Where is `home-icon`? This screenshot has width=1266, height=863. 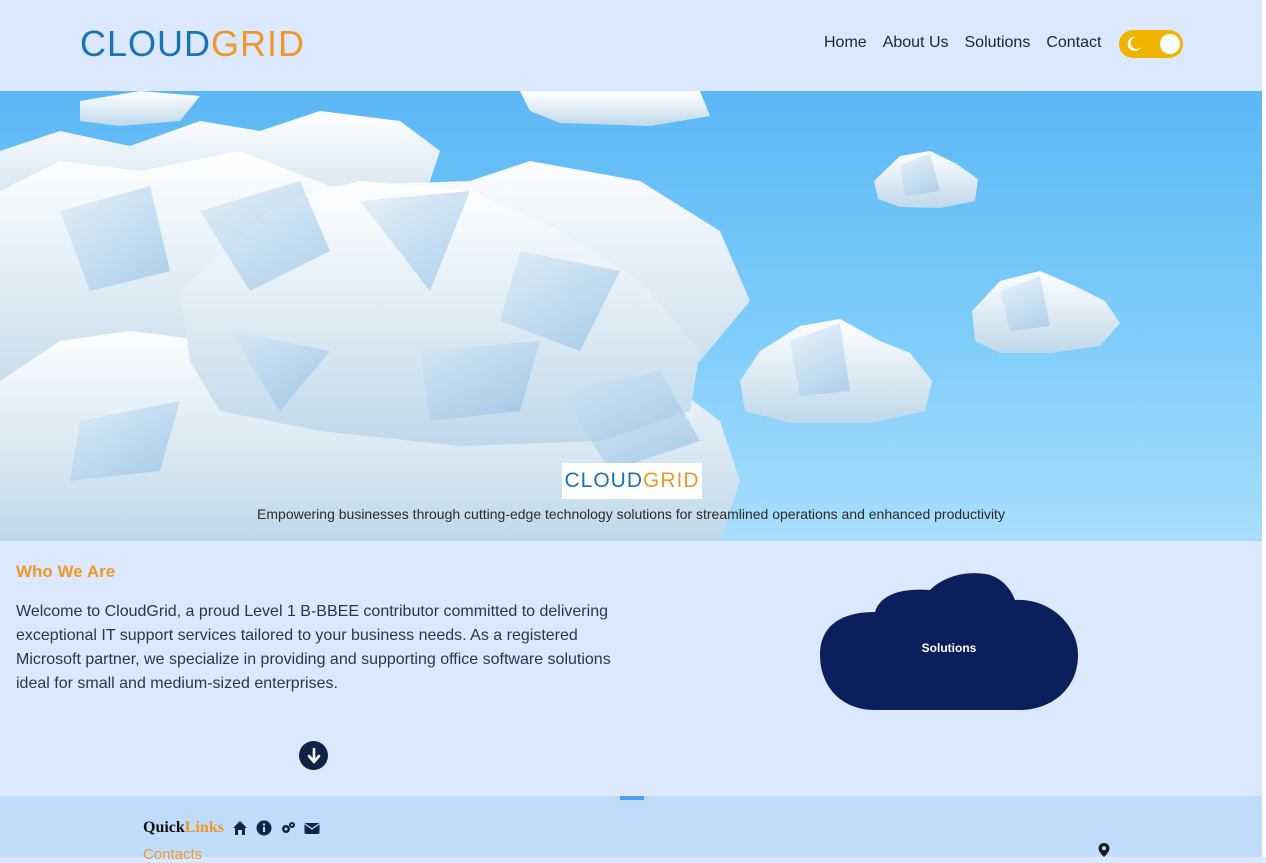
home-icon is located at coordinates (240, 828).